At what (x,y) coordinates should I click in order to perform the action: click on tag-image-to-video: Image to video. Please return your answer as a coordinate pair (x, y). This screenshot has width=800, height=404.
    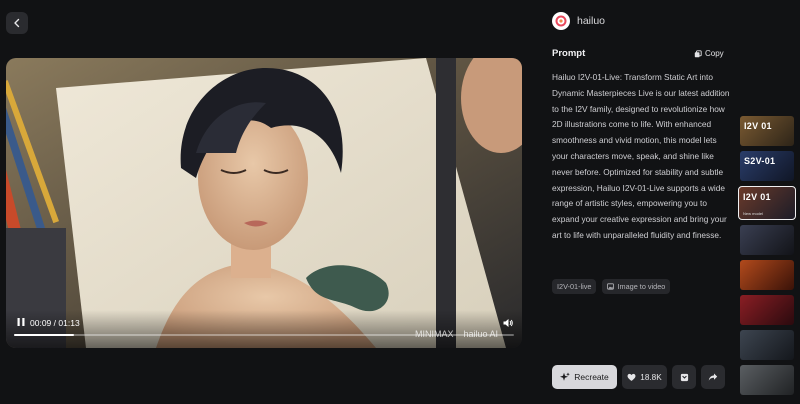
    Looking at the image, I should click on (636, 286).